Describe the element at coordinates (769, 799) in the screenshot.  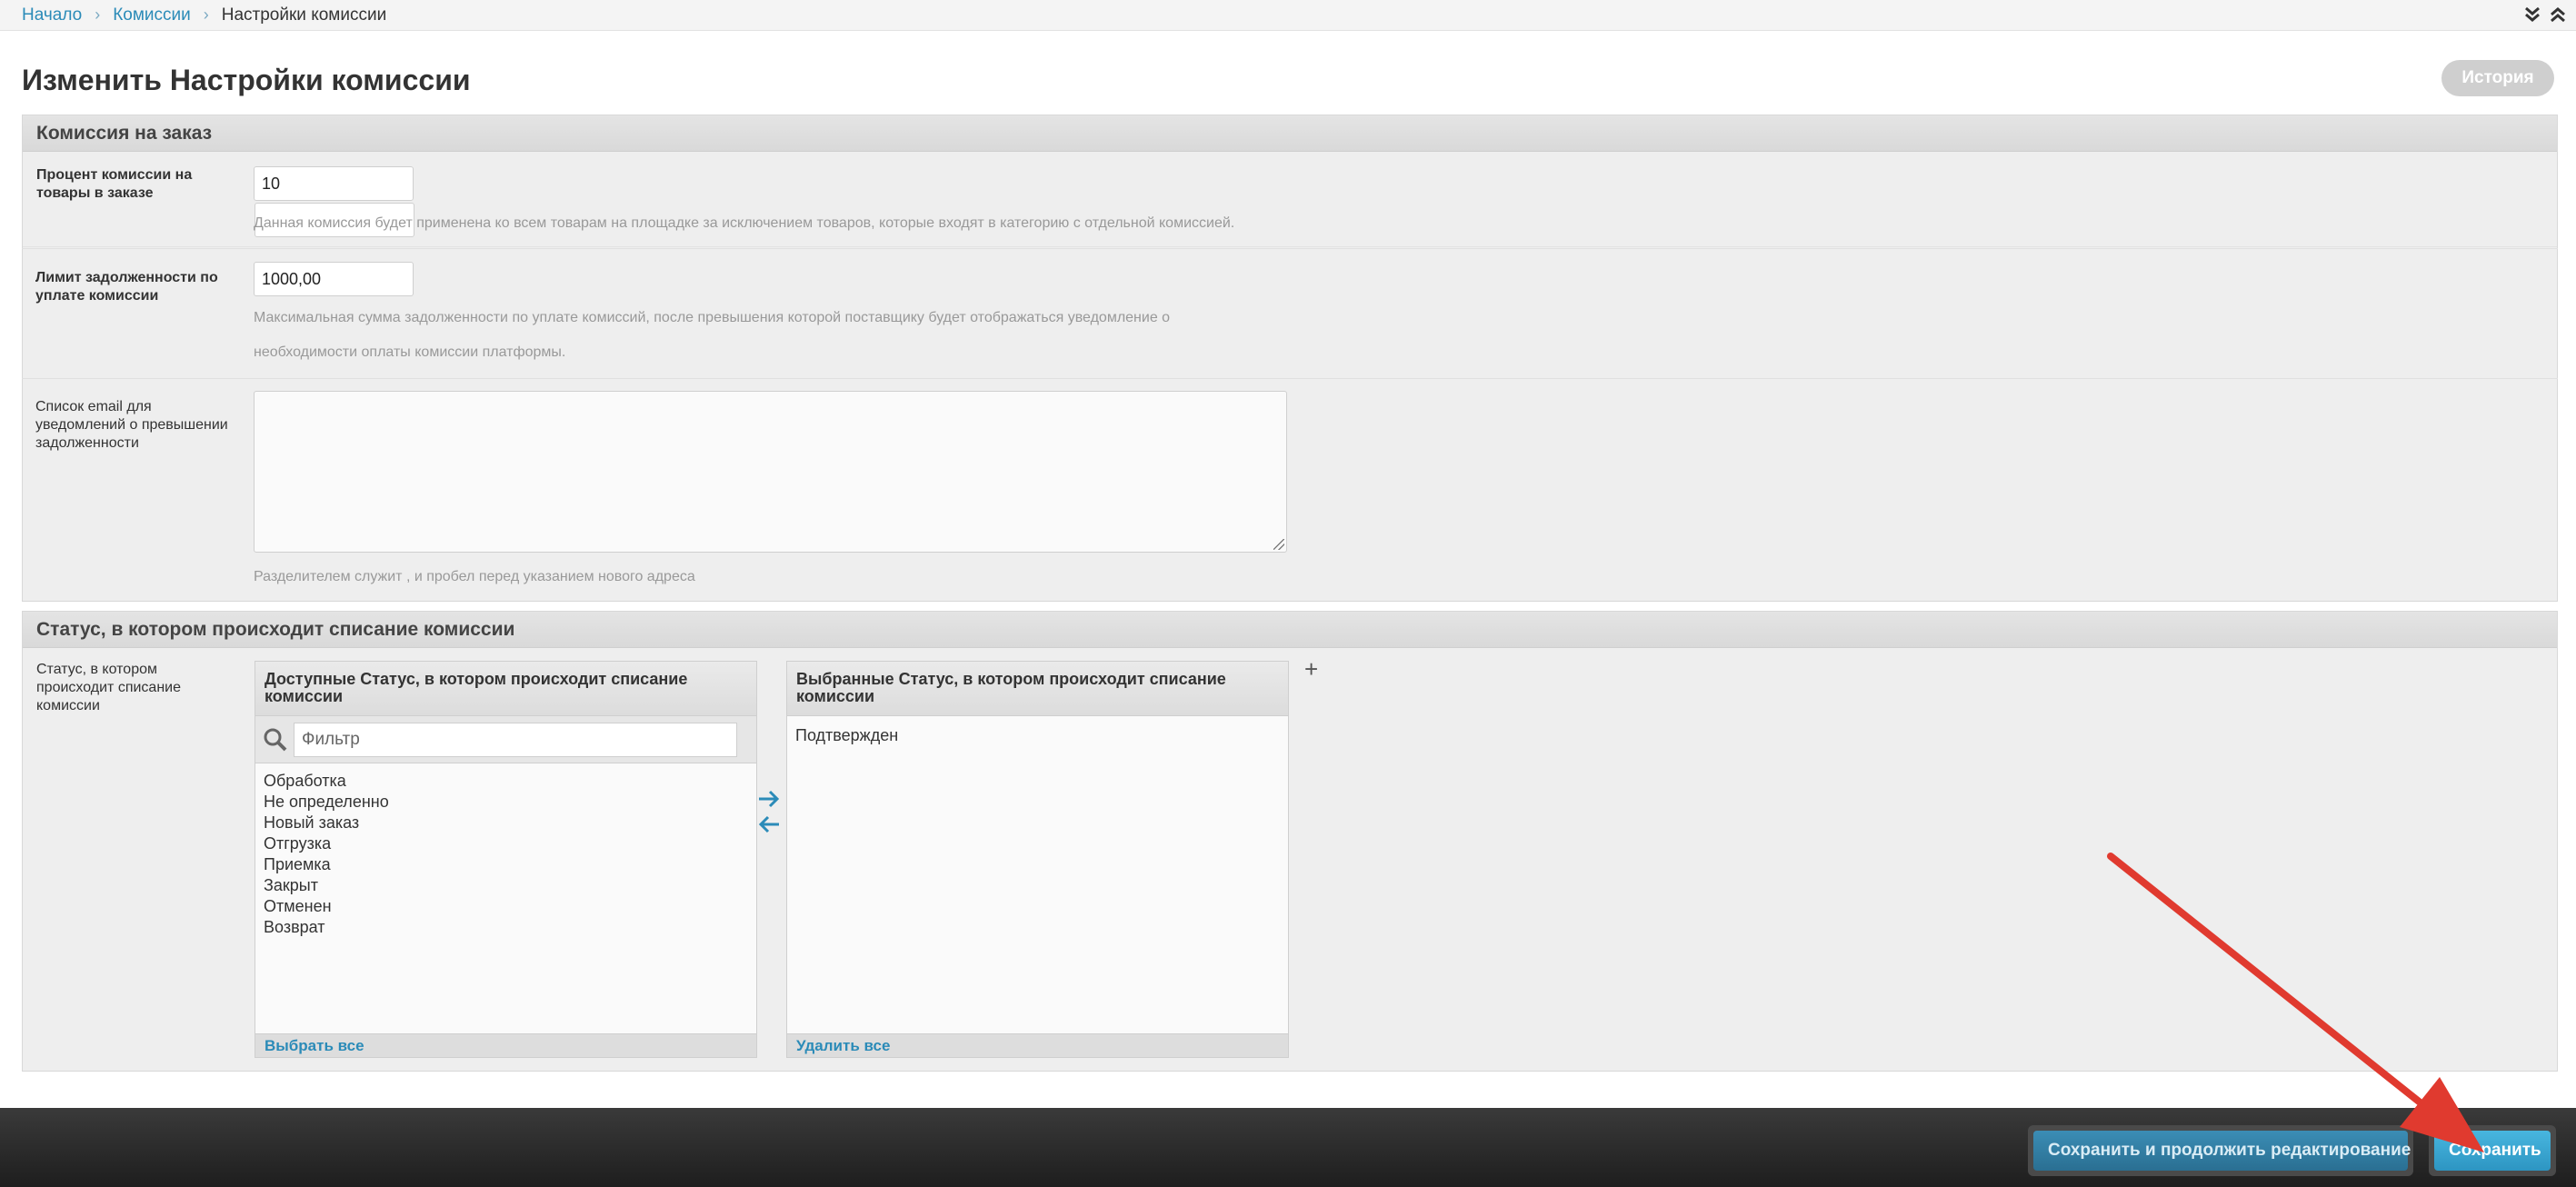
I see `arrow-right-icon` at that location.